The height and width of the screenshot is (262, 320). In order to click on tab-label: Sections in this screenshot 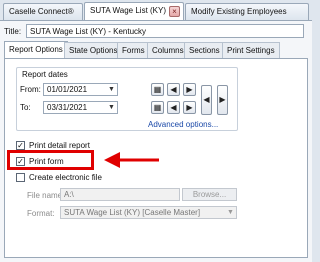, I will do `click(204, 50)`.